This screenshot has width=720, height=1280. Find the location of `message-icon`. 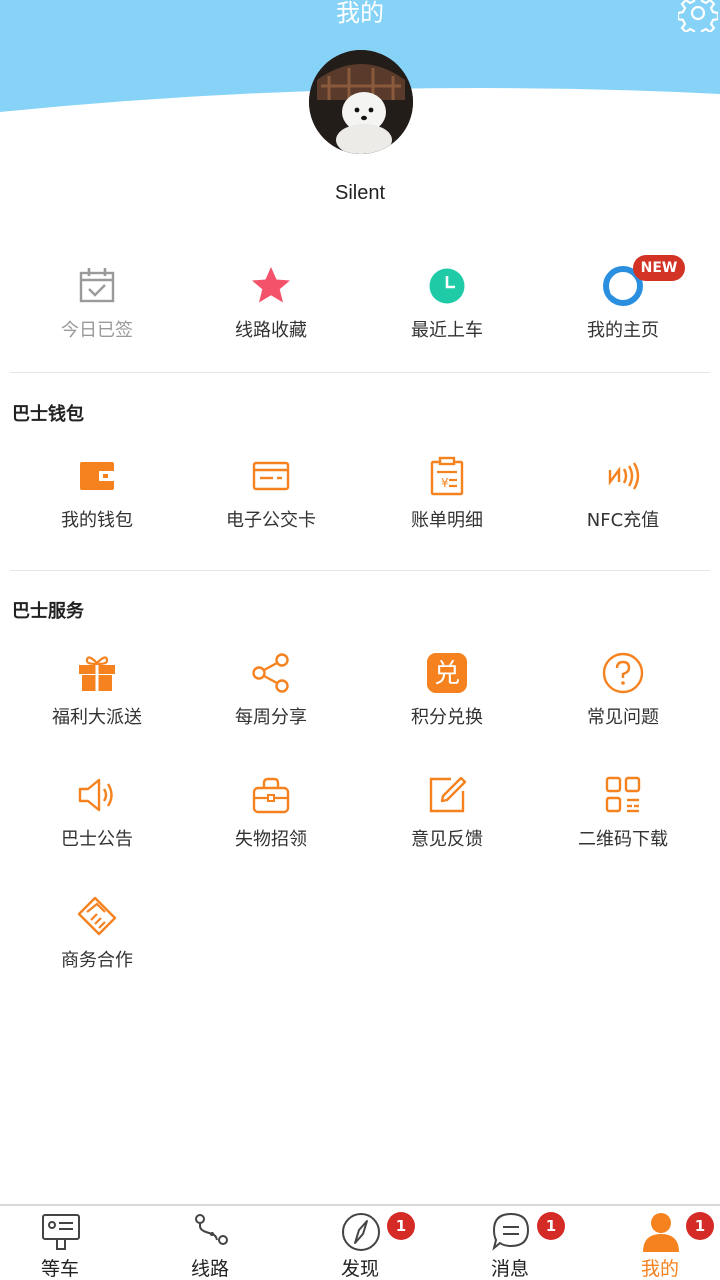

message-icon is located at coordinates (511, 1231).